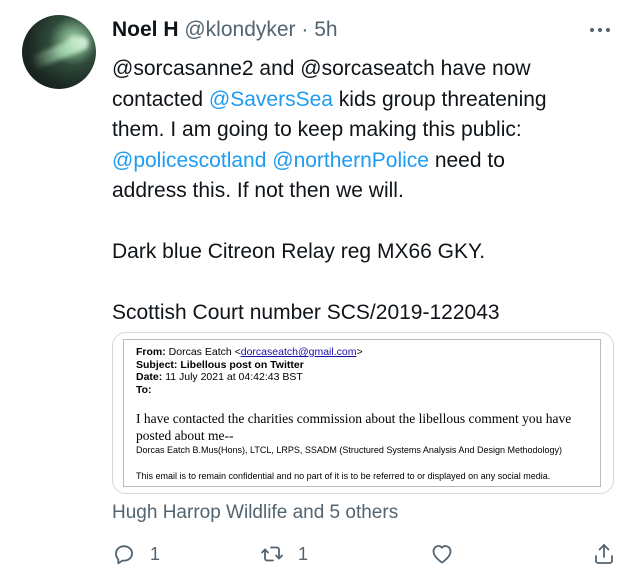 The image size is (640, 580). I want to click on avatar, so click(59, 52).